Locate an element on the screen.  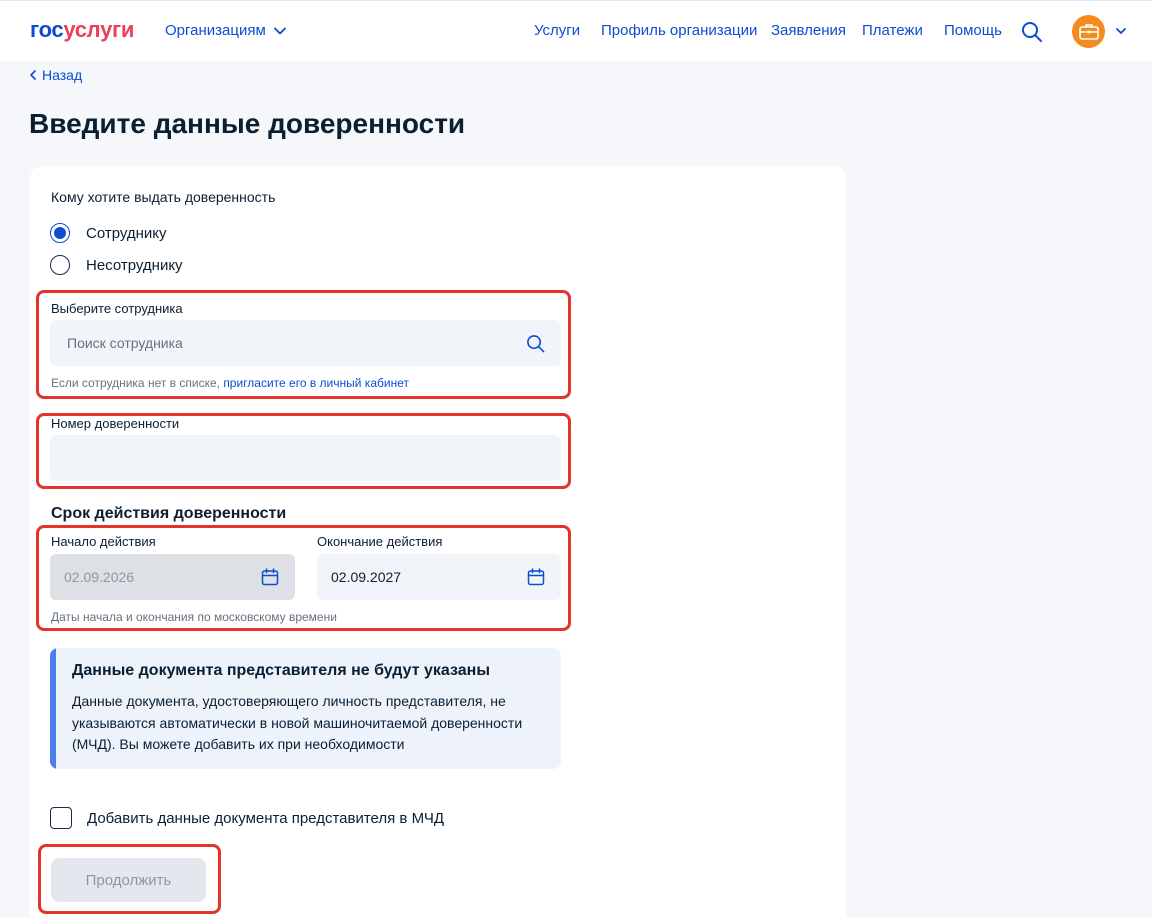
validity-section-title: Срок действия доверенности is located at coordinates (169, 513).